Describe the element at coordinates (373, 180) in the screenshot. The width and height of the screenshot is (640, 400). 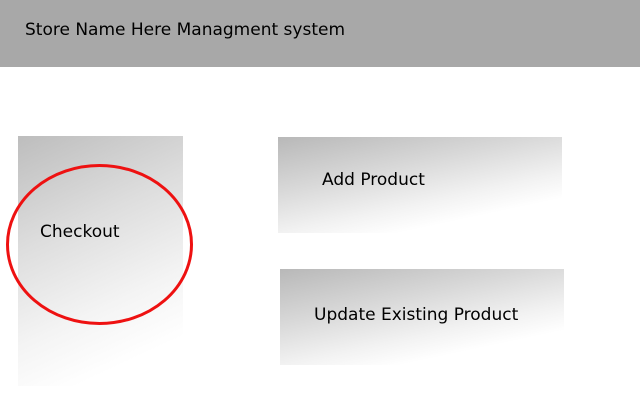
I see `add-product-label: Add Product` at that location.